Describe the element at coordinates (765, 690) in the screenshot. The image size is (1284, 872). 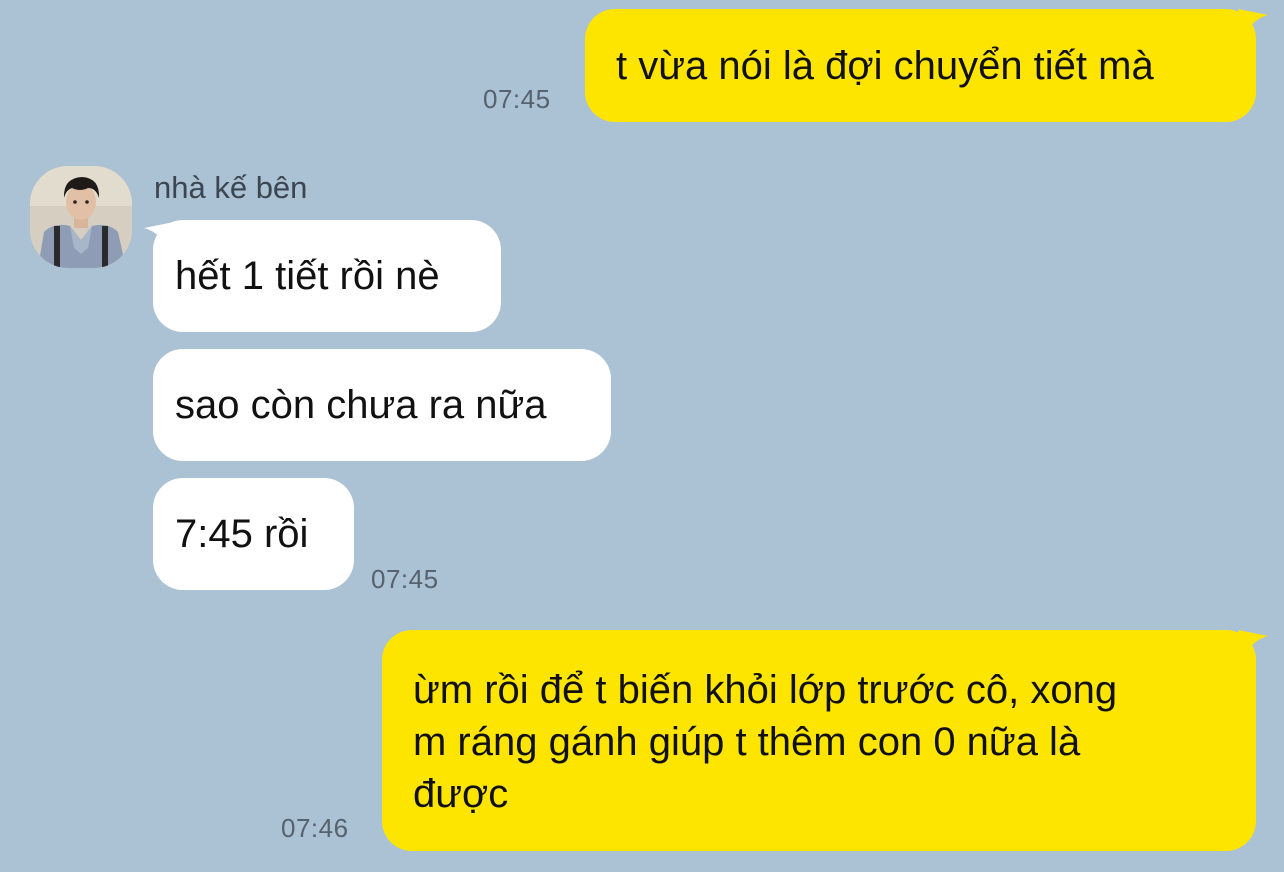
I see `message-line: ừm rồi để t biến khỏi lớp trước cô, xong` at that location.